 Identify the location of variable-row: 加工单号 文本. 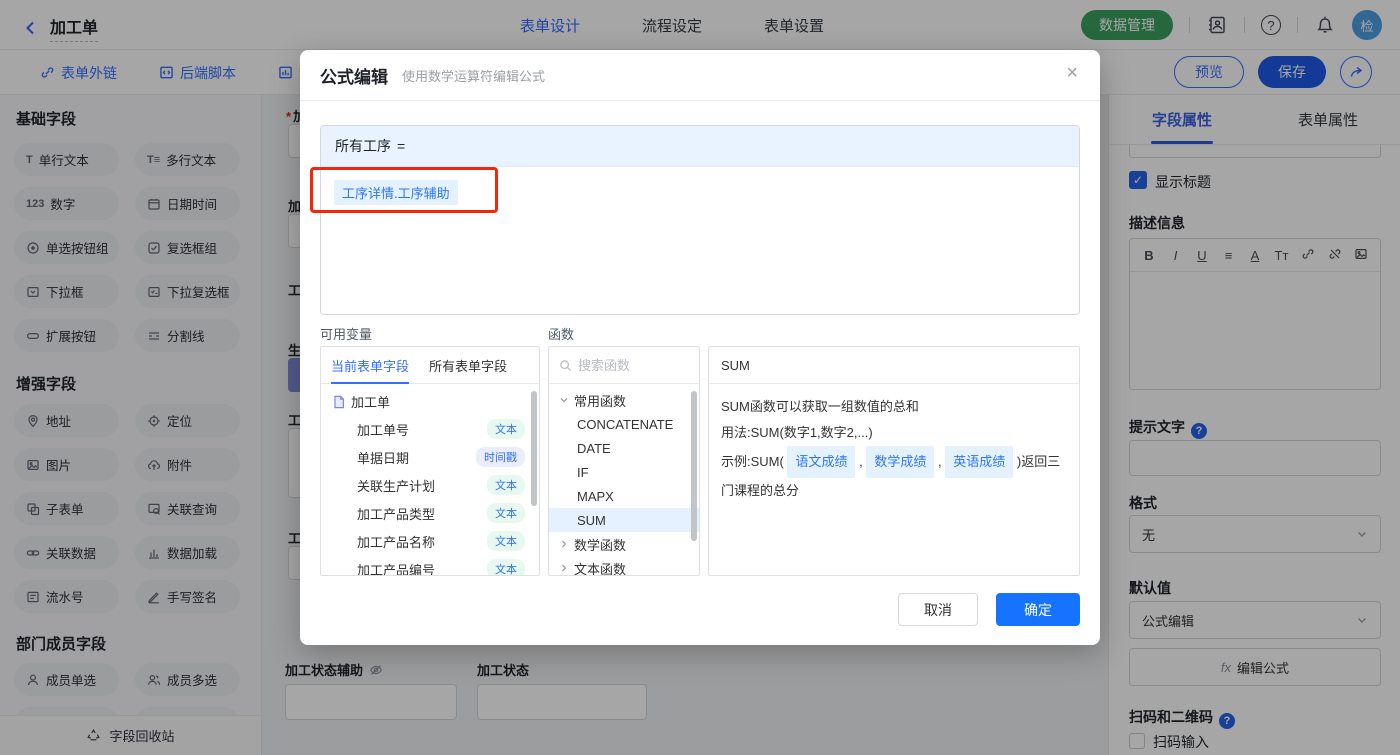
(430, 429).